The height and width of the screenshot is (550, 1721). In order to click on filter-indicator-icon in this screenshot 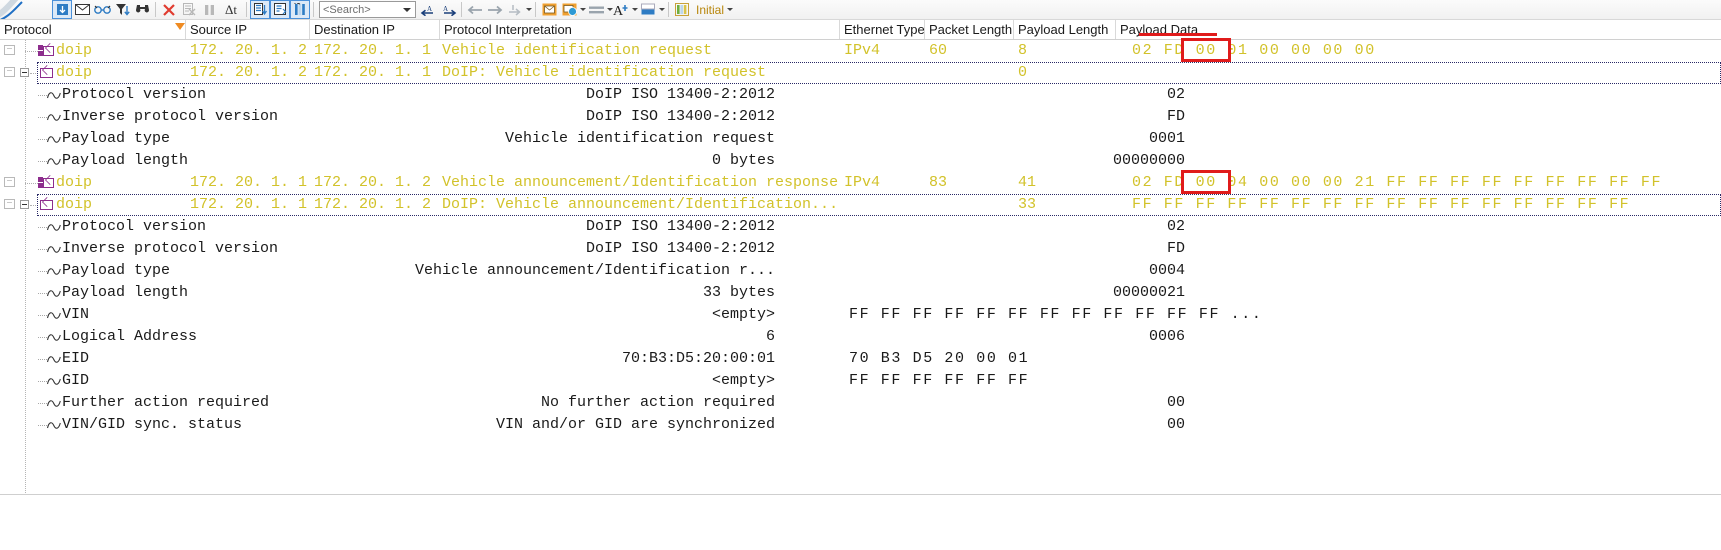, I will do `click(180, 26)`.